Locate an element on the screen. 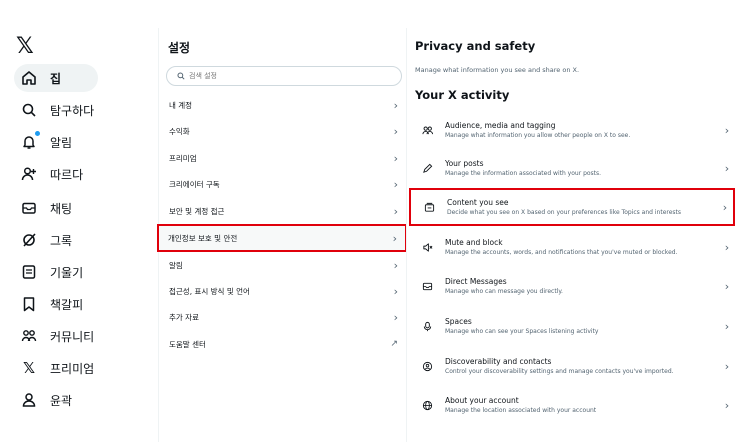 This screenshot has height=442, width=747. bookmark-icon is located at coordinates (29, 304).